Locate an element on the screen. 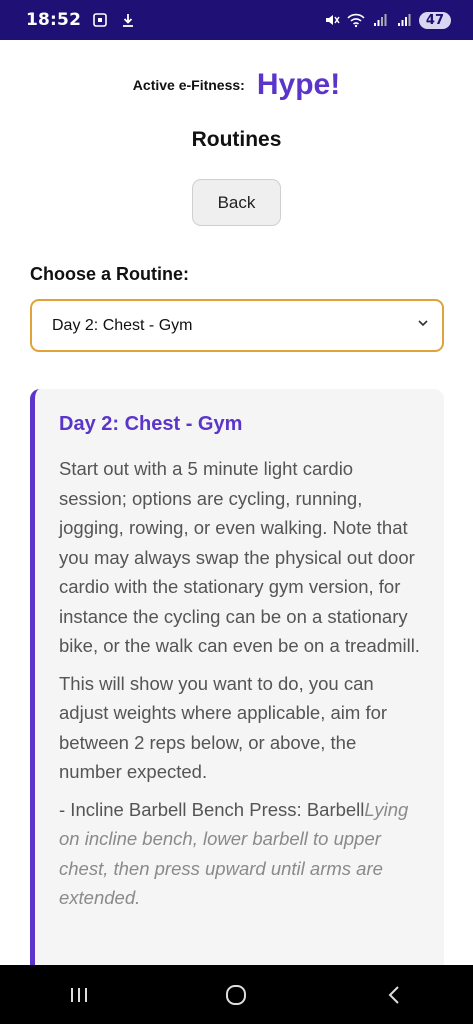 Image resolution: width=473 pixels, height=1024 pixels. brand-name: Hype! is located at coordinates (298, 84).